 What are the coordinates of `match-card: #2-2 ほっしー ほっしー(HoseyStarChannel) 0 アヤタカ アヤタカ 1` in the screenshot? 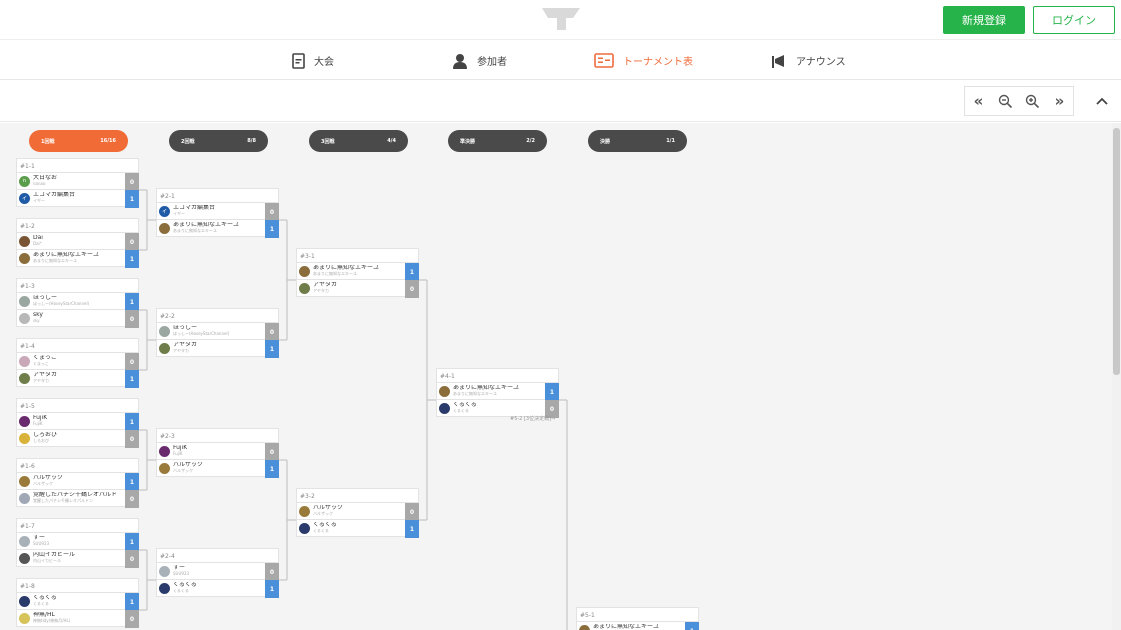 It's located at (217, 335).